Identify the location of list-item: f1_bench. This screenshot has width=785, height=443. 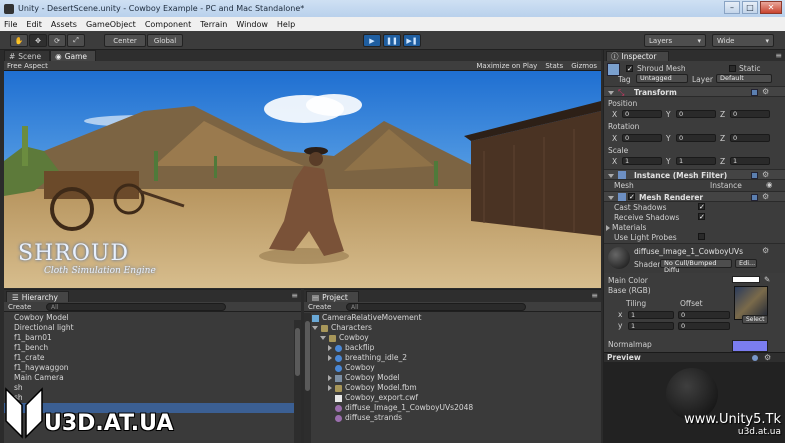
(152, 348).